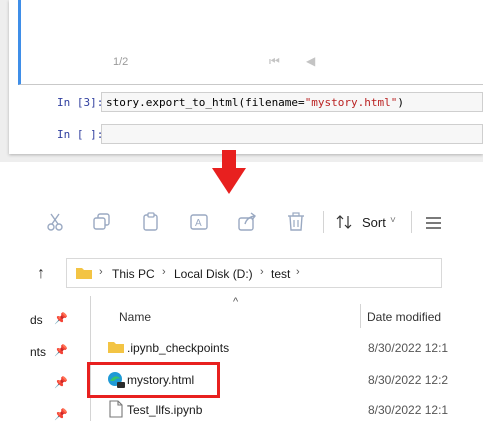  Describe the element at coordinates (229, 172) in the screenshot. I see `down-arrow-icon` at that location.